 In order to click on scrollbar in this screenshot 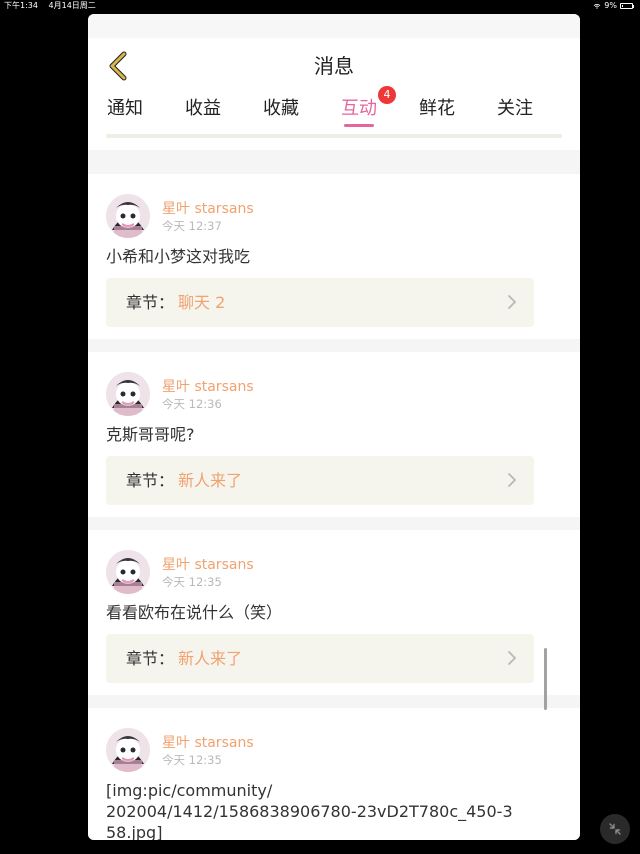, I will do `click(545, 679)`.